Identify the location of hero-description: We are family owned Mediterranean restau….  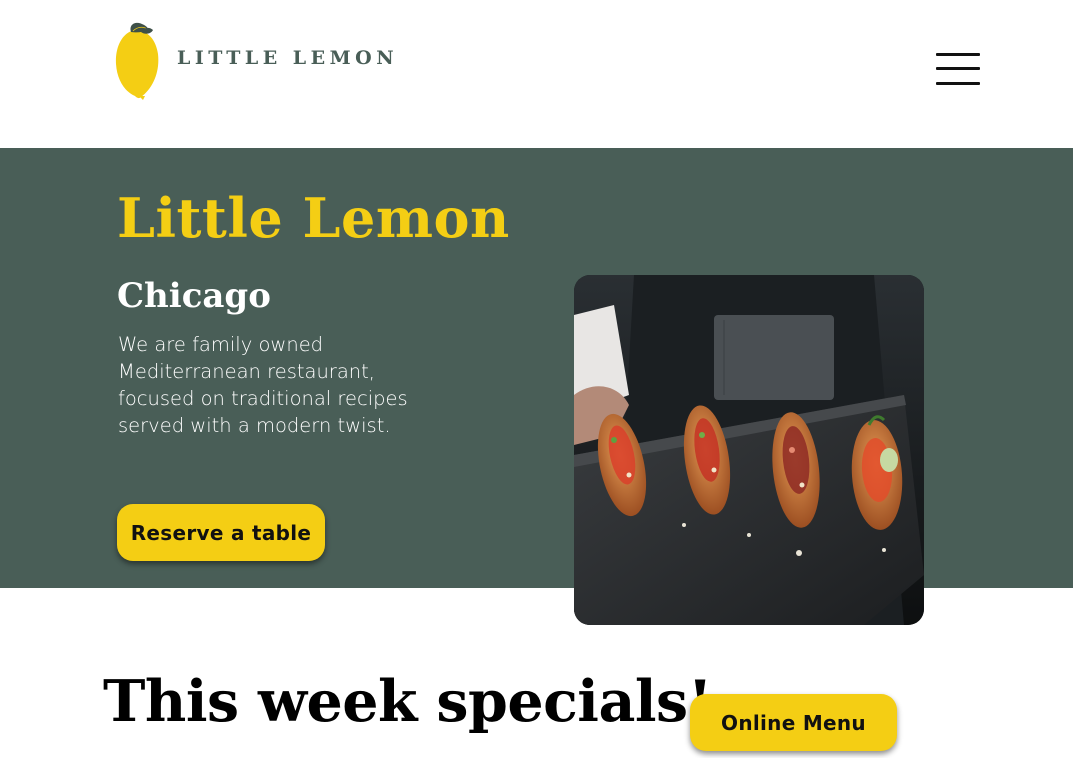
(263, 385).